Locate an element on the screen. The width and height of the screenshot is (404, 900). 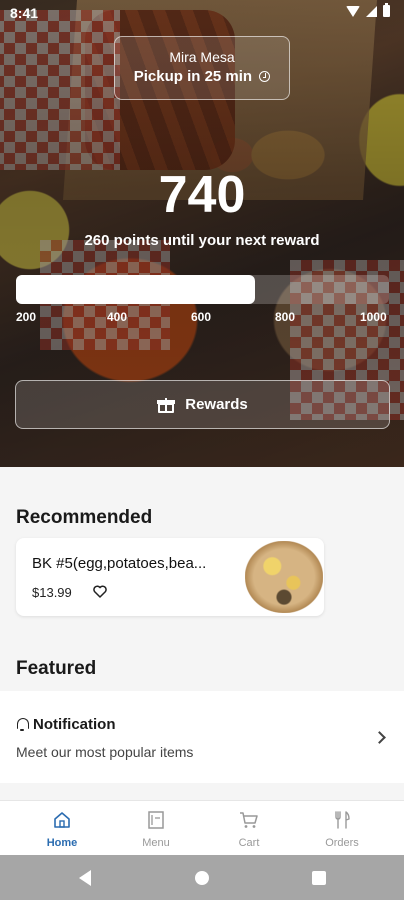
tick-label: 400 is located at coordinates (117, 317).